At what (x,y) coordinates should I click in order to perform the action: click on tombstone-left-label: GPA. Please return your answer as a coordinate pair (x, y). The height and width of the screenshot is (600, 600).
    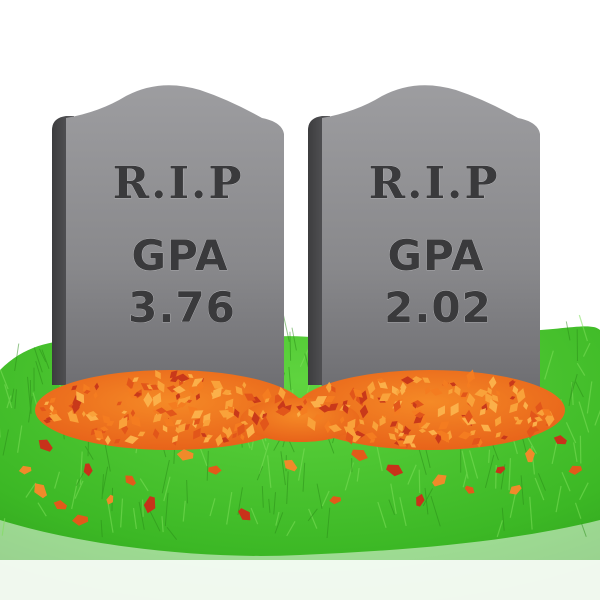
    Looking at the image, I should click on (180, 255).